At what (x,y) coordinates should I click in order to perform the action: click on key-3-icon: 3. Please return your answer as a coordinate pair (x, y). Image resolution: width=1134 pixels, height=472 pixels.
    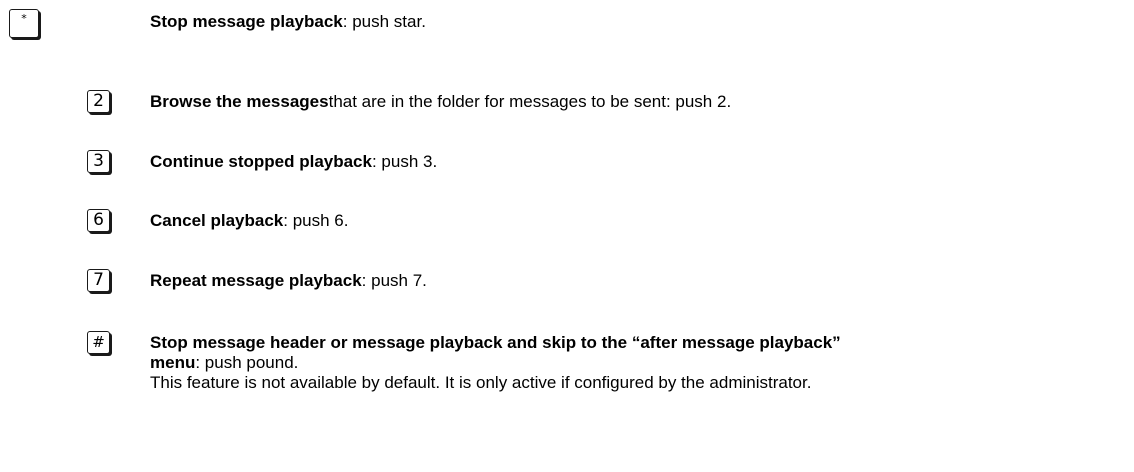
    Looking at the image, I should click on (98, 161).